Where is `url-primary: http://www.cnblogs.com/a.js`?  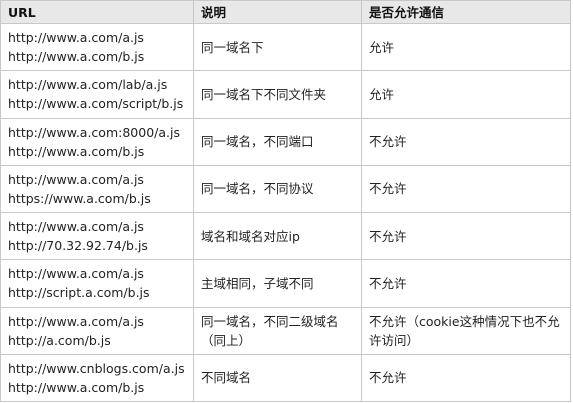
url-primary: http://www.cnblogs.com/a.js is located at coordinates (96, 368).